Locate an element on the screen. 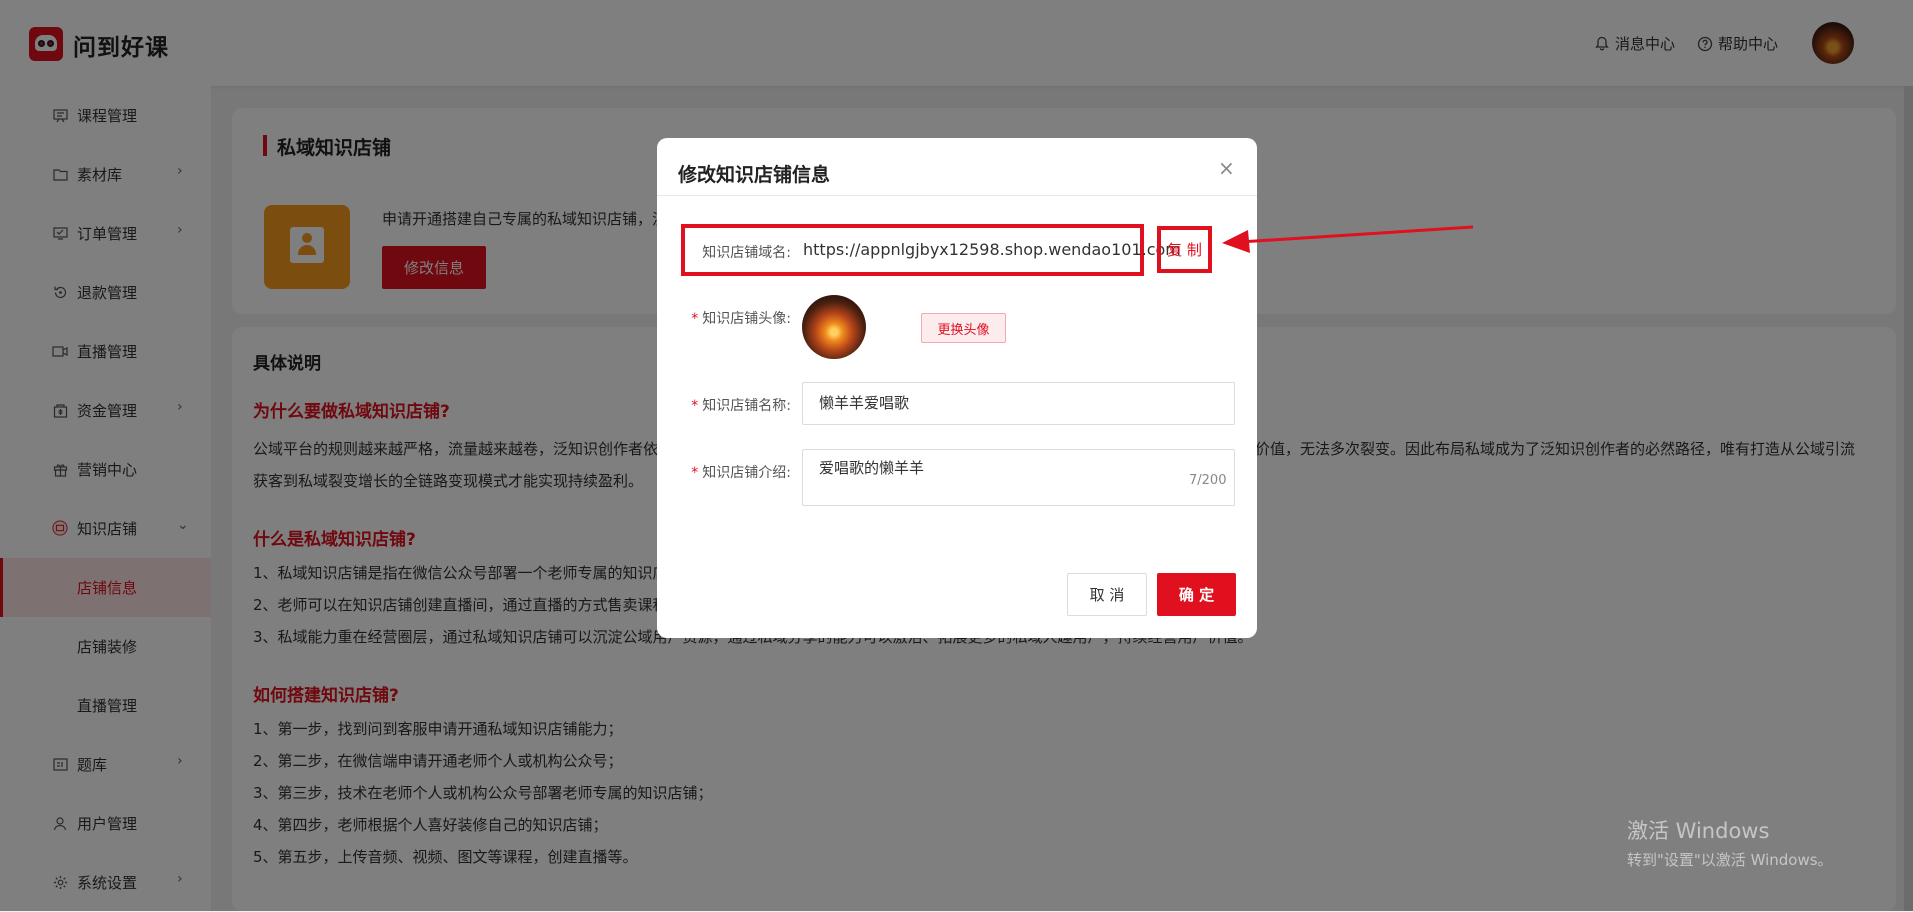 The image size is (1913, 912). annotation-arrow-icon is located at coordinates (1348, 239).